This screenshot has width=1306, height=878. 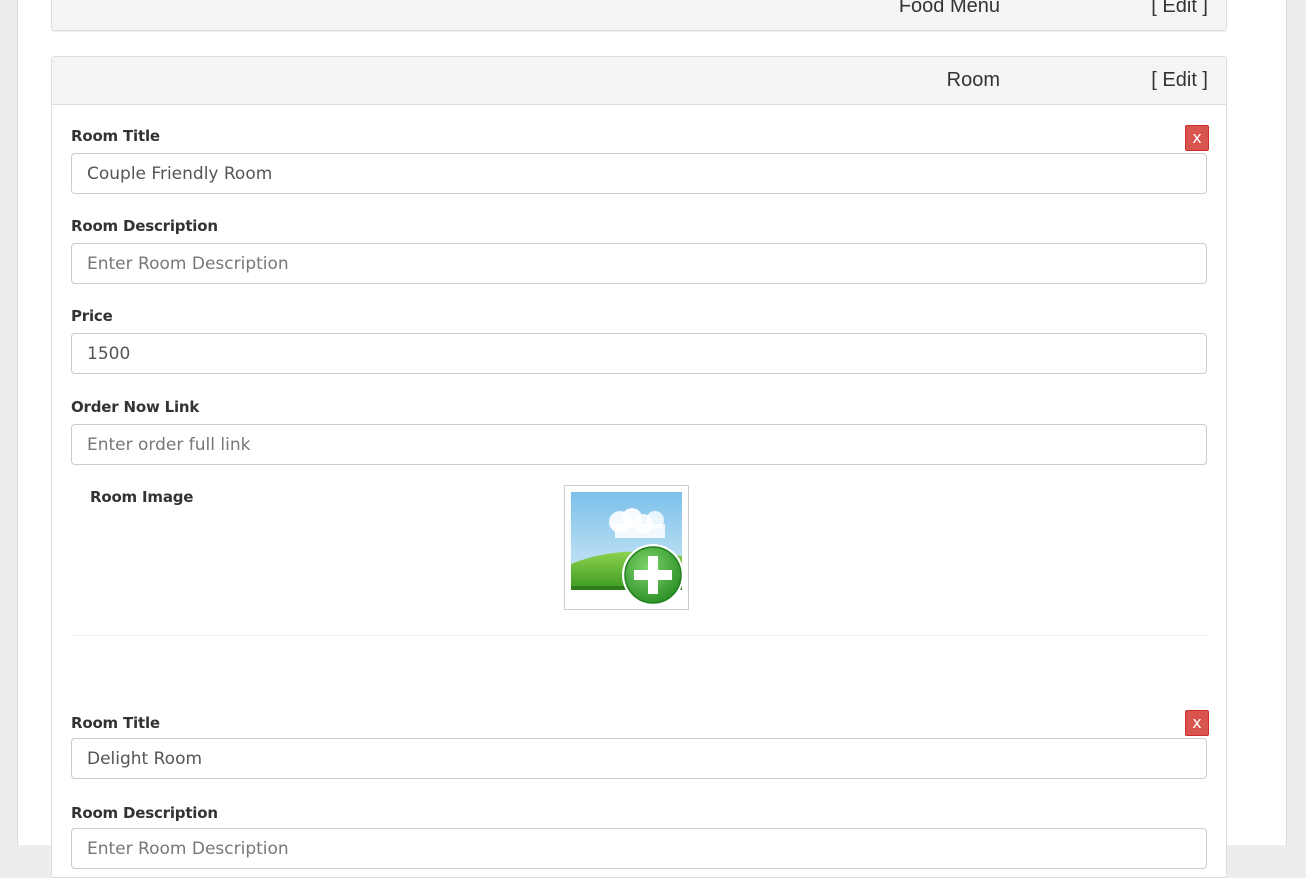 I want to click on add-image-icon, so click(x=627, y=549).